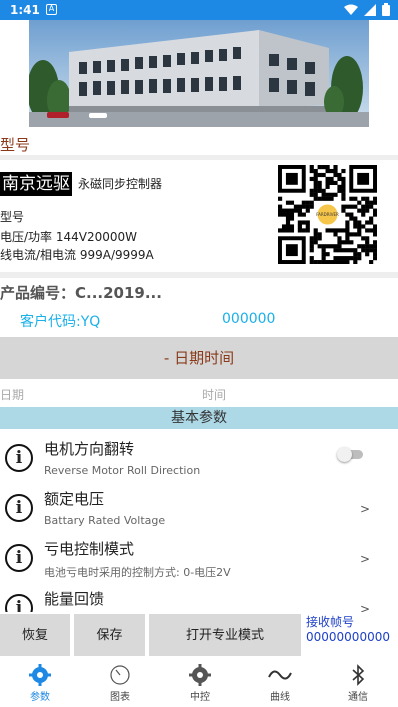 This screenshot has height=707, width=398. Describe the element at coordinates (74, 599) in the screenshot. I see `param-title: 能量回馈` at that location.